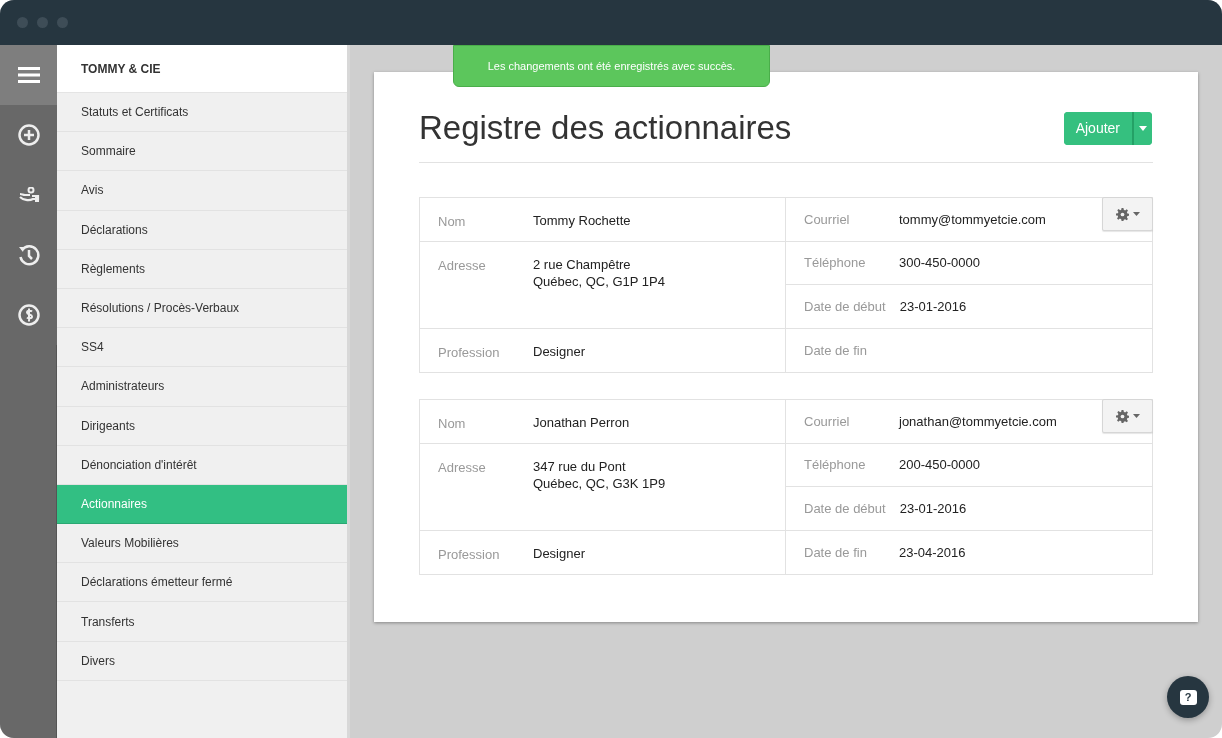 The width and height of the screenshot is (1222, 738). Describe the element at coordinates (28, 195) in the screenshot. I see `hand-key-icon` at that location.